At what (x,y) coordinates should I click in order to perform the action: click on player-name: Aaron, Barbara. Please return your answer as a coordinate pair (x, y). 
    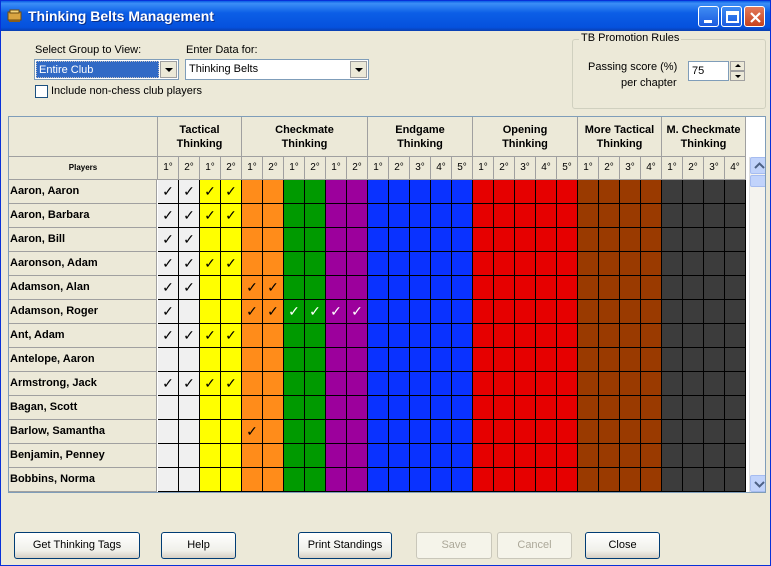
    Looking at the image, I should click on (83, 216).